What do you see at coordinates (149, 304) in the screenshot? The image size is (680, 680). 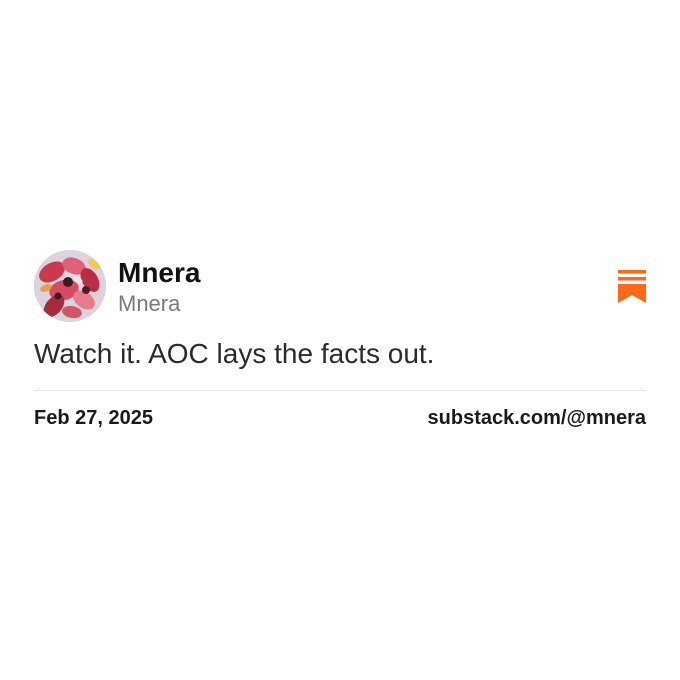 I see `author-handle: Mnera` at bounding box center [149, 304].